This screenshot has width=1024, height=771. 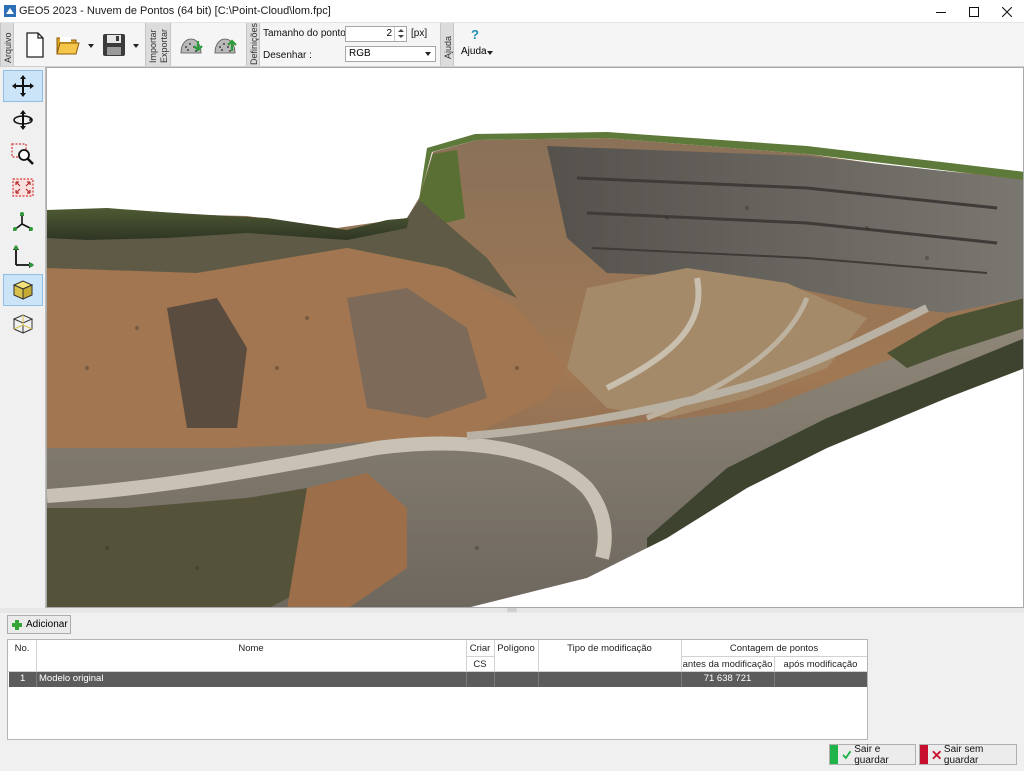 I want to click on col-header-cs: CS, so click(x=480, y=664).